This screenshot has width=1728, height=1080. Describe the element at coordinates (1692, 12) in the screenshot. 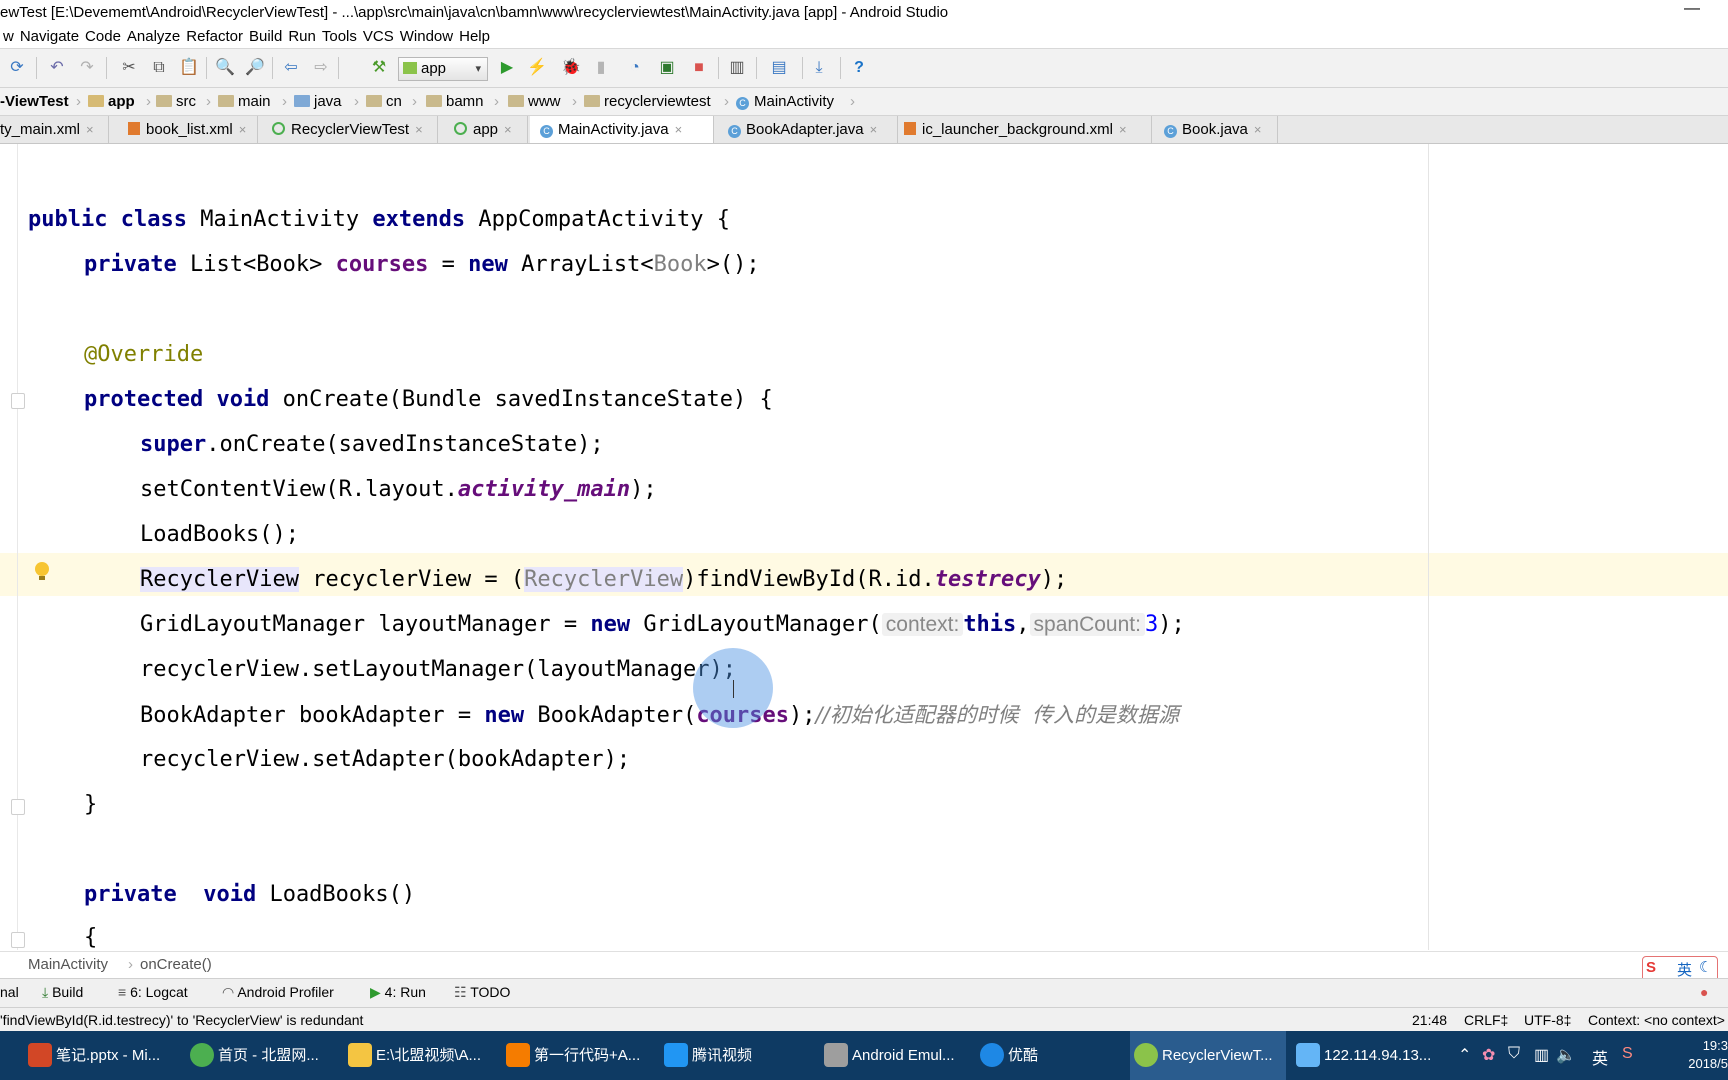

I see `minimize-button: —` at that location.